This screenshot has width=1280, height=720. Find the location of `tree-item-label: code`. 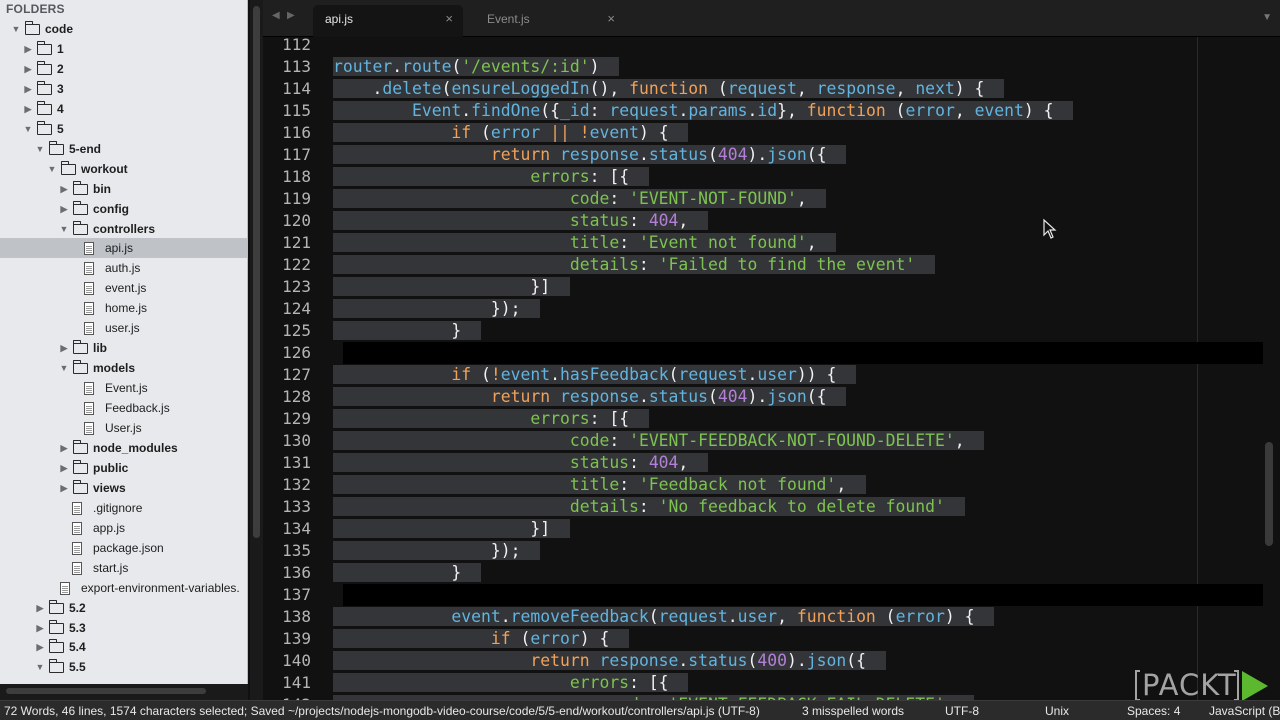

tree-item-label: code is located at coordinates (59, 29).